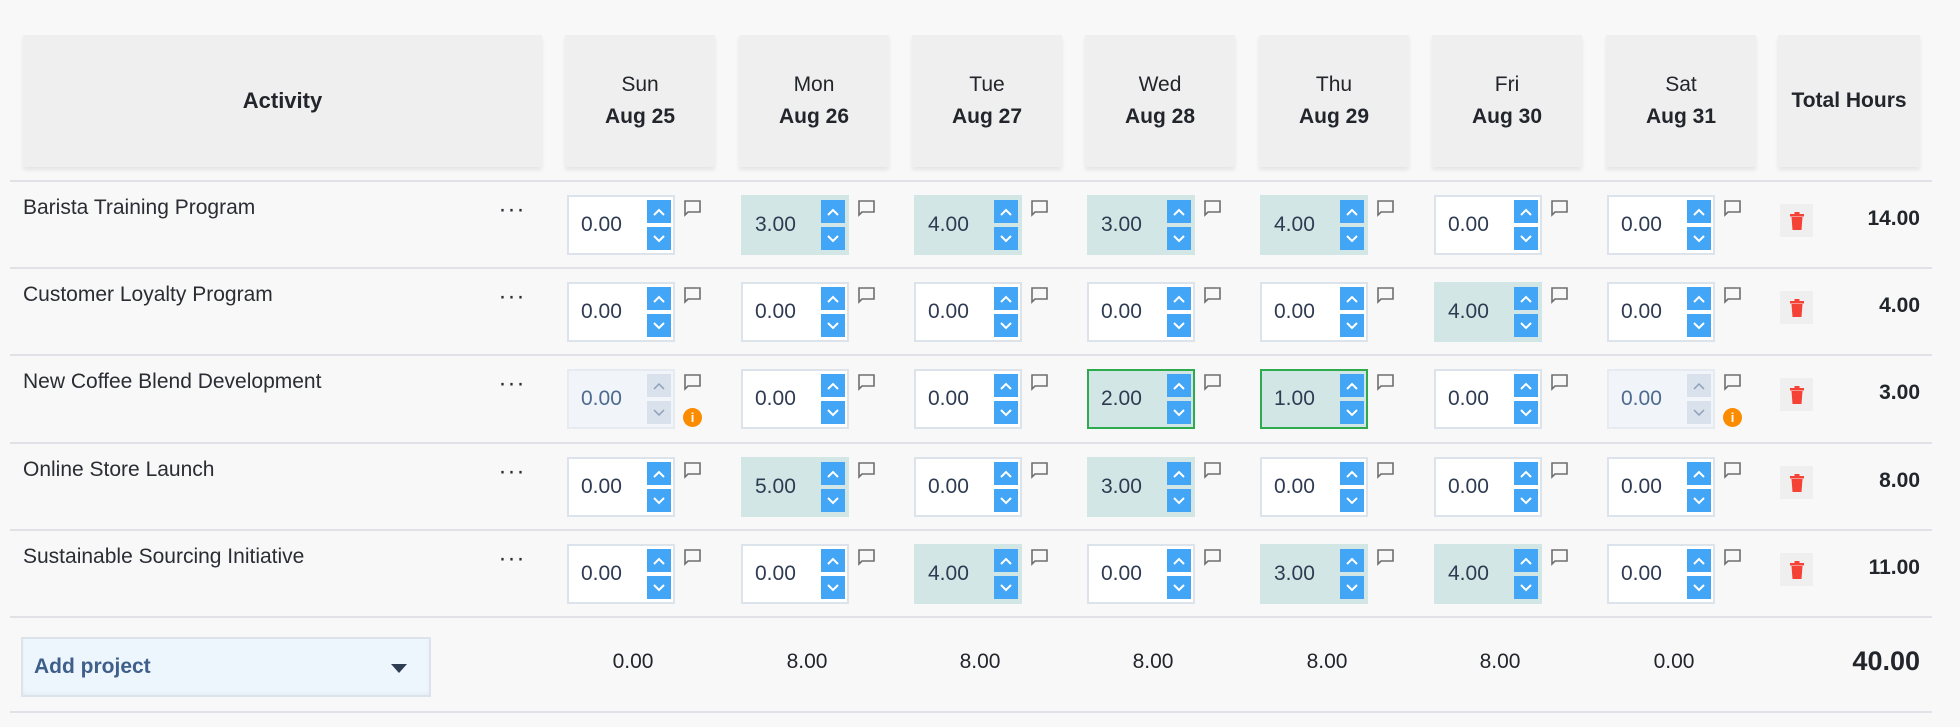 The height and width of the screenshot is (727, 1960). Describe the element at coordinates (1141, 399) in the screenshot. I see `hours-input: 2.00` at that location.